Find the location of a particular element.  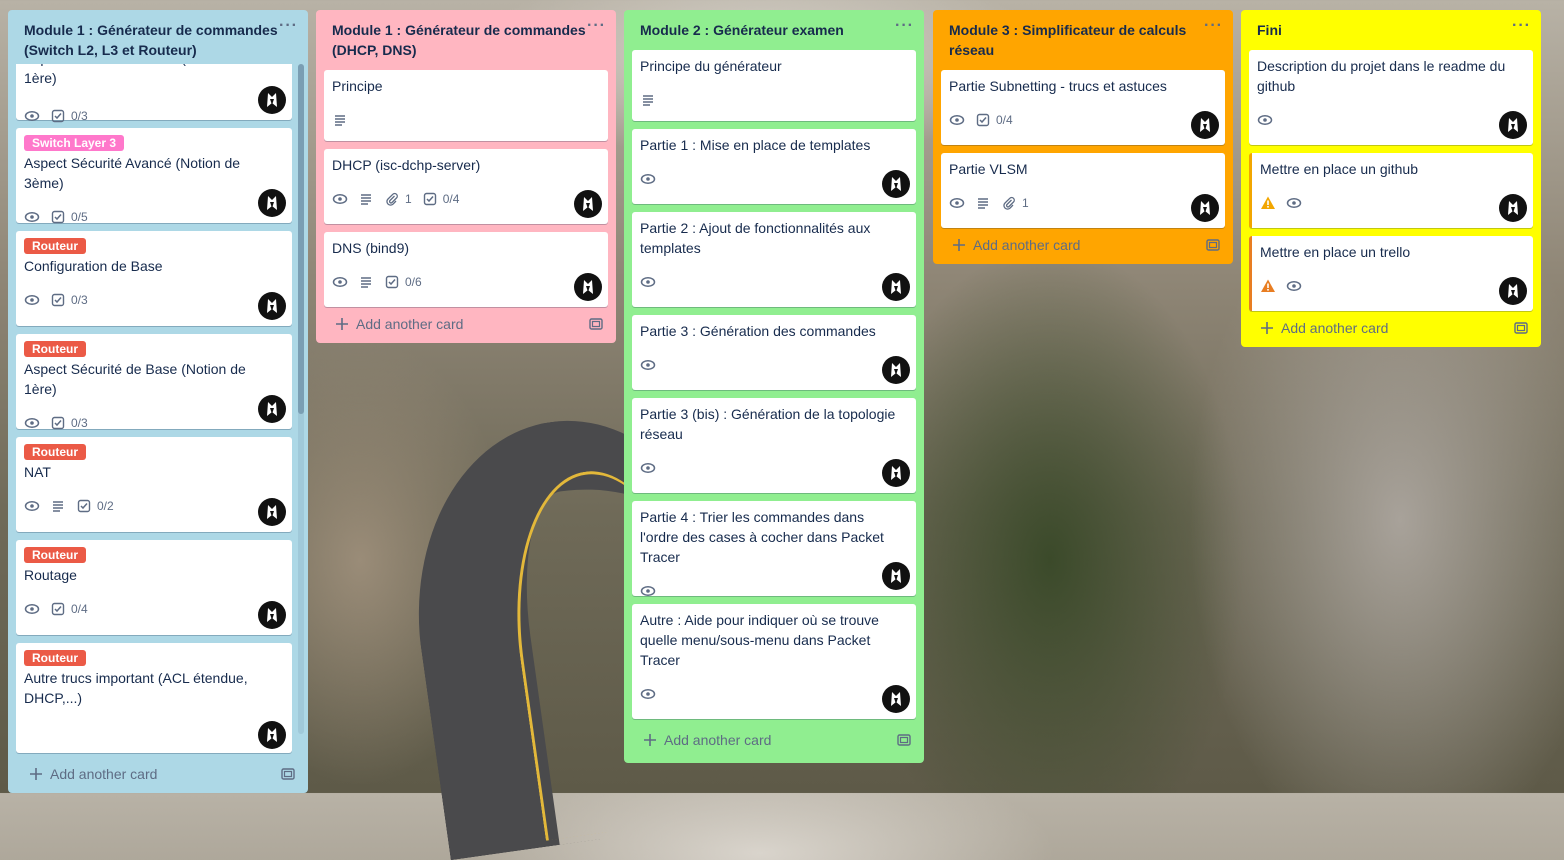

card: Principe du générateur is located at coordinates (774, 85).